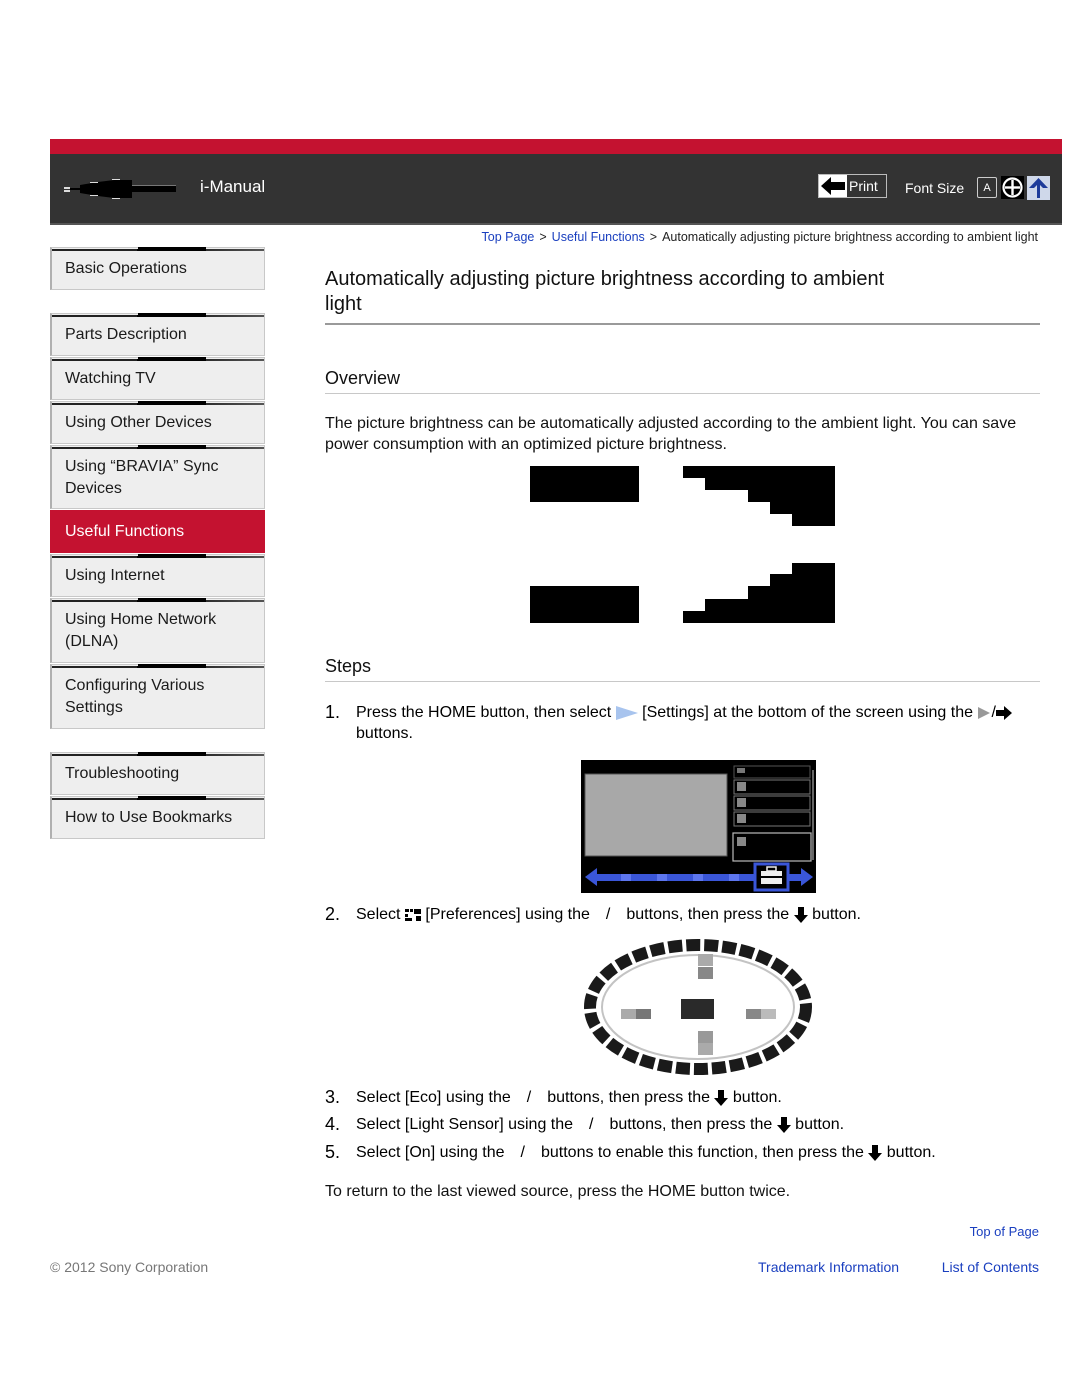  I want to click on sidebar-item-bookmarks: How to Use Bookmarks, so click(157, 817).